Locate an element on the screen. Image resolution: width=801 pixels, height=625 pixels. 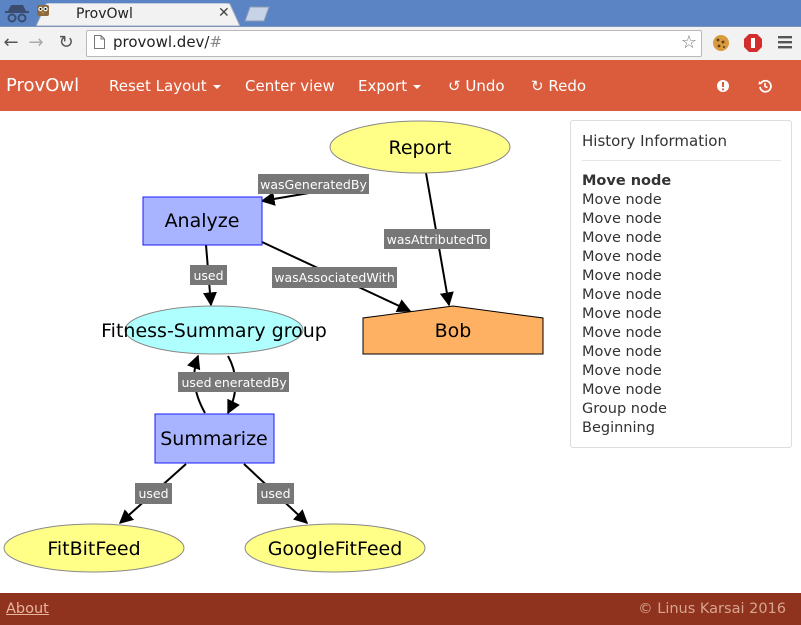
redo-button: ↻ Redo is located at coordinates (558, 86).